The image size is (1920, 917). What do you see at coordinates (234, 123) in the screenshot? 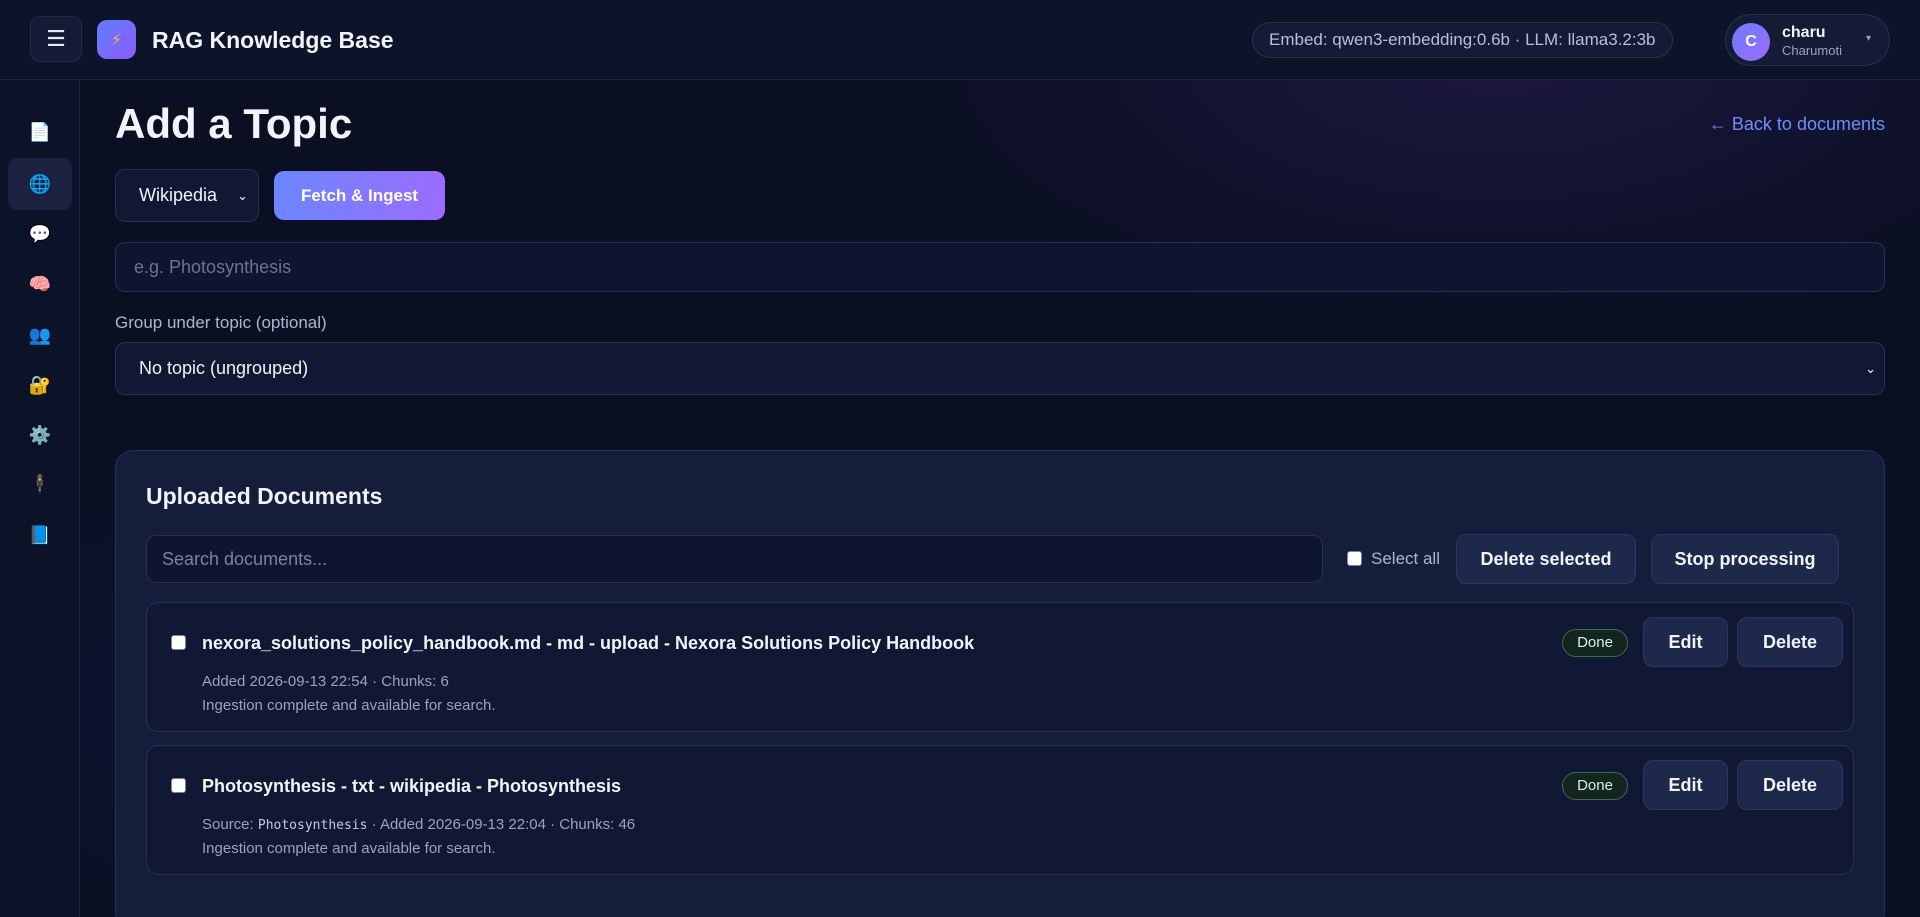
I see `page-title: Add a Topic` at bounding box center [234, 123].